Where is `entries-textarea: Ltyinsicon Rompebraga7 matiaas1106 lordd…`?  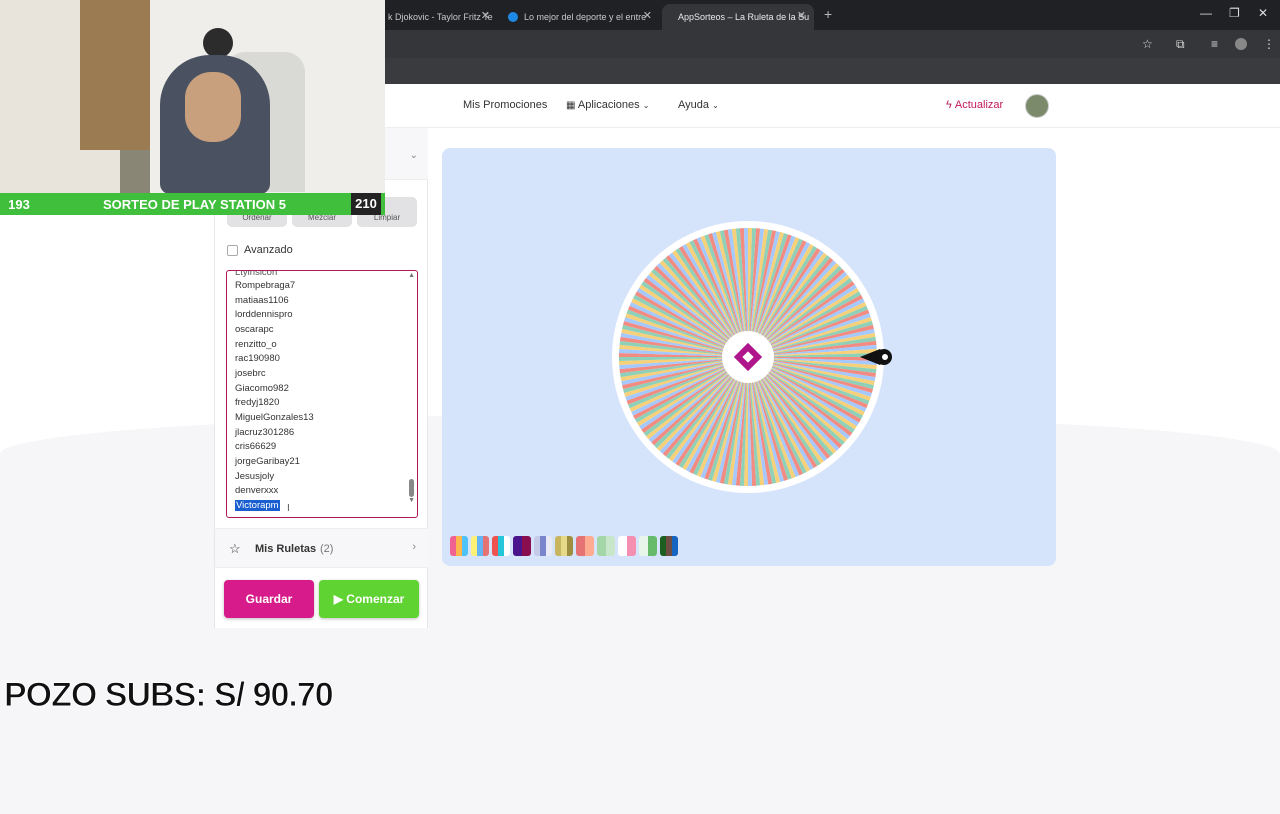
entries-textarea: Ltyinsicon Rompebraga7 matiaas1106 lordd… is located at coordinates (322, 394).